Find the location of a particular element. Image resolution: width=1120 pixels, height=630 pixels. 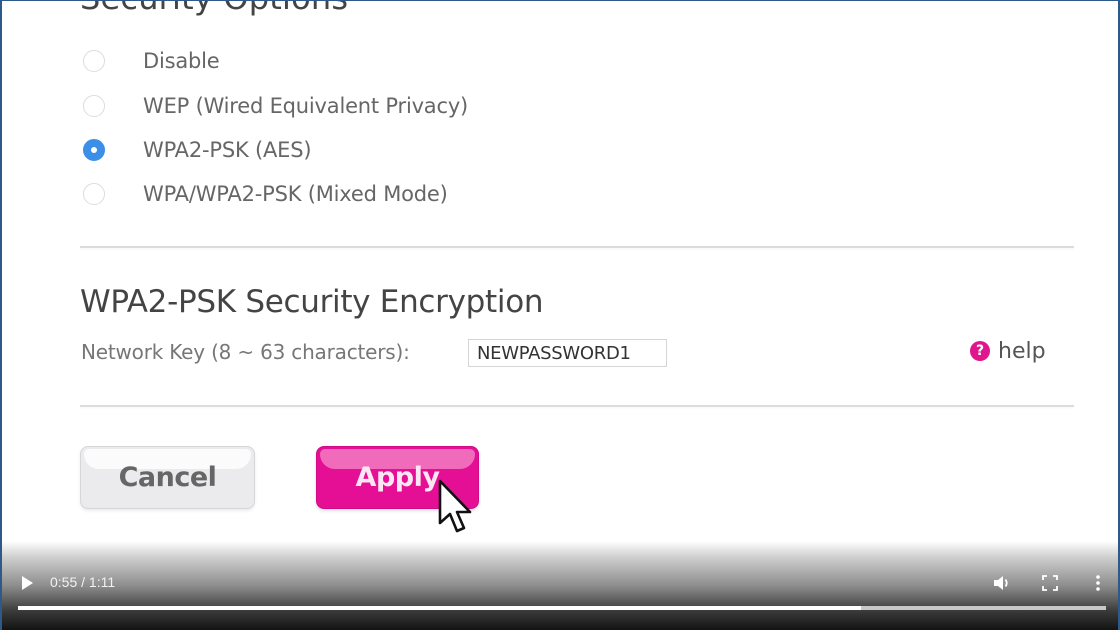

radio-option-wpa2-psk-aes: WPA2-PSK (AES) is located at coordinates (197, 150).